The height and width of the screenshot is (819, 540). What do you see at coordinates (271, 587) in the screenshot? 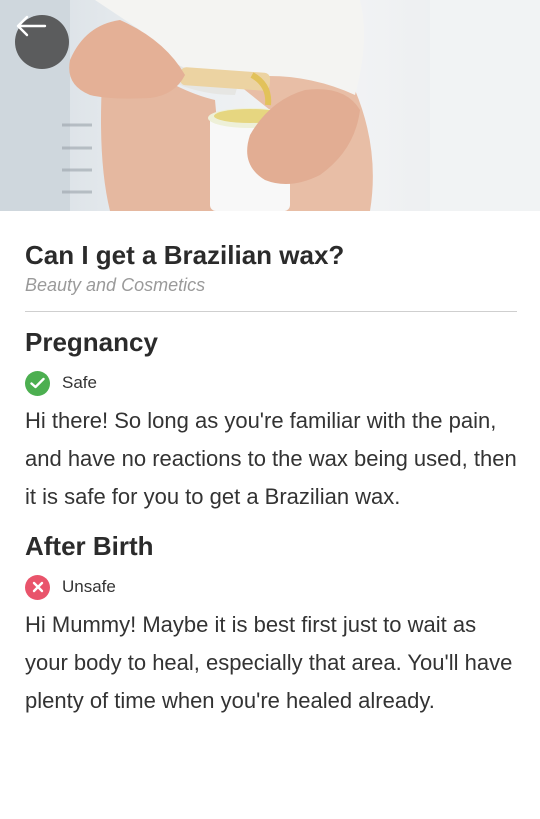
I see `status-row: Unsafe` at bounding box center [271, 587].